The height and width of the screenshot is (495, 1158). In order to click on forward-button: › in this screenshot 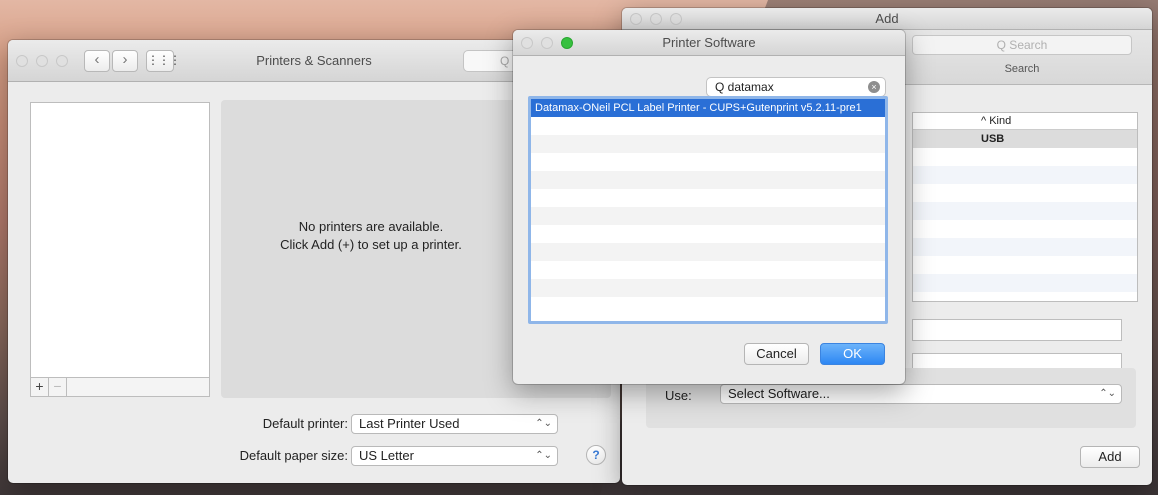, I will do `click(125, 61)`.